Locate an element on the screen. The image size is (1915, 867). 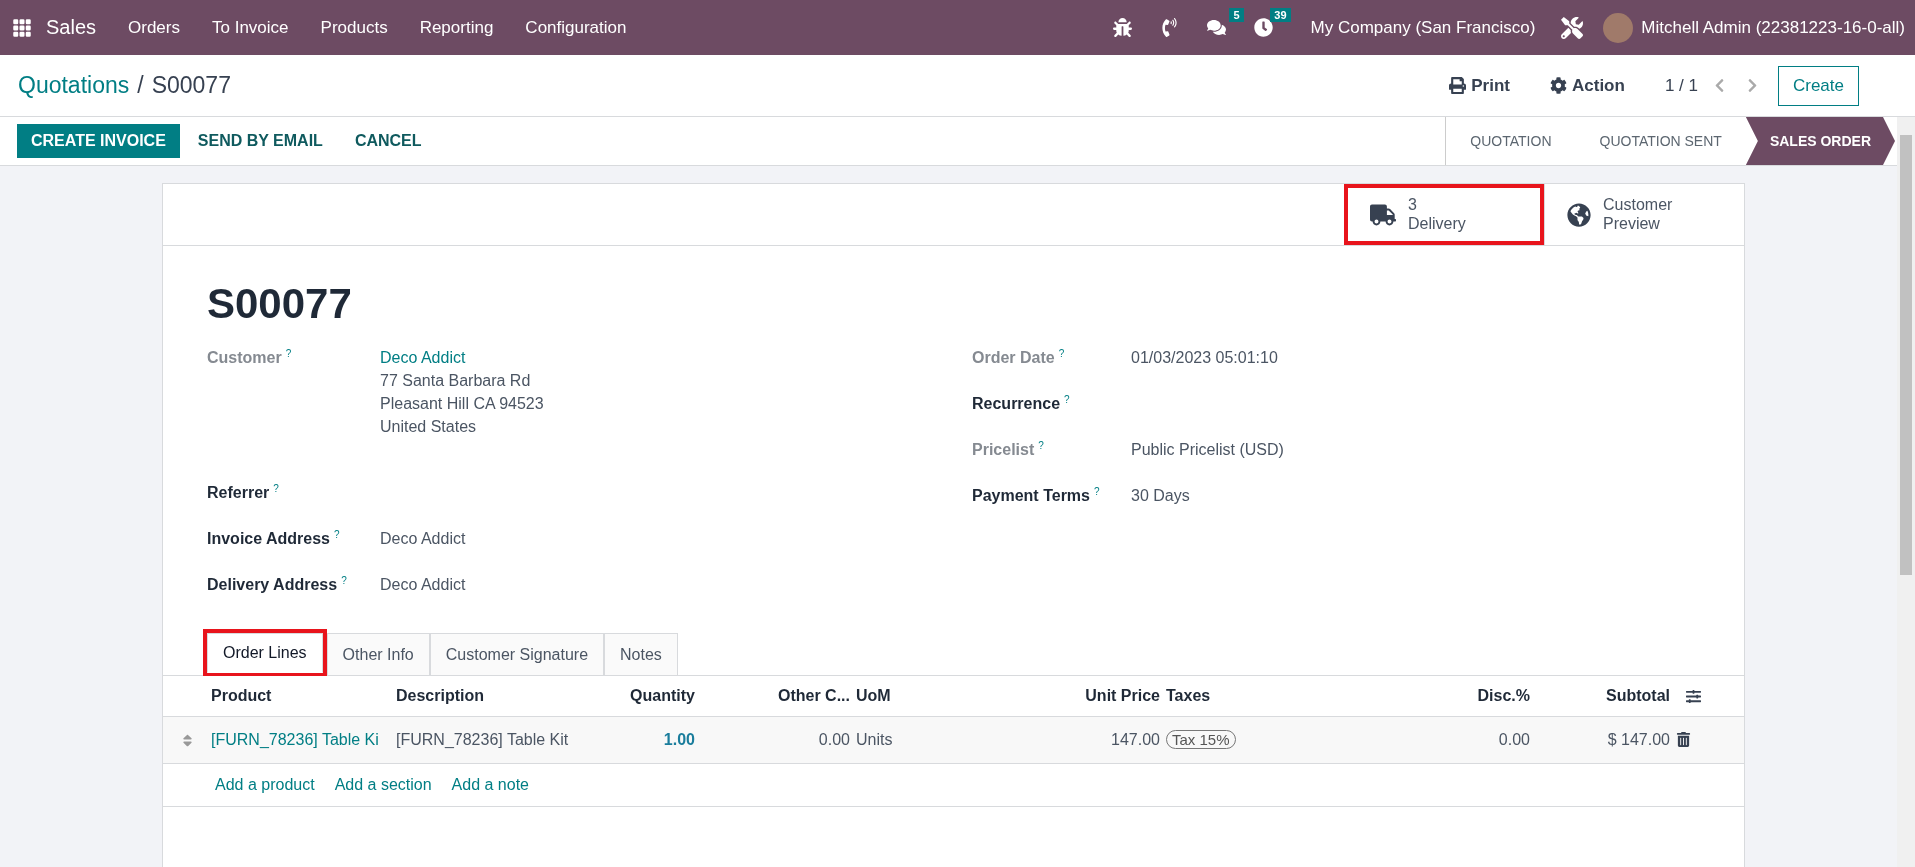
field-label: Order Date is located at coordinates (1013, 357).